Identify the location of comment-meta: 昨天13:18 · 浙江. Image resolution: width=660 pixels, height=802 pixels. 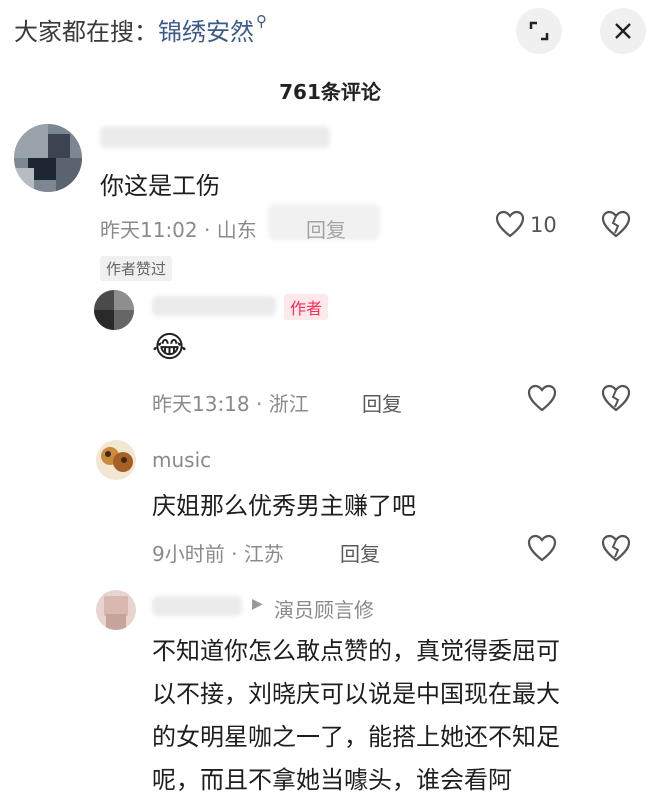
(230, 404).